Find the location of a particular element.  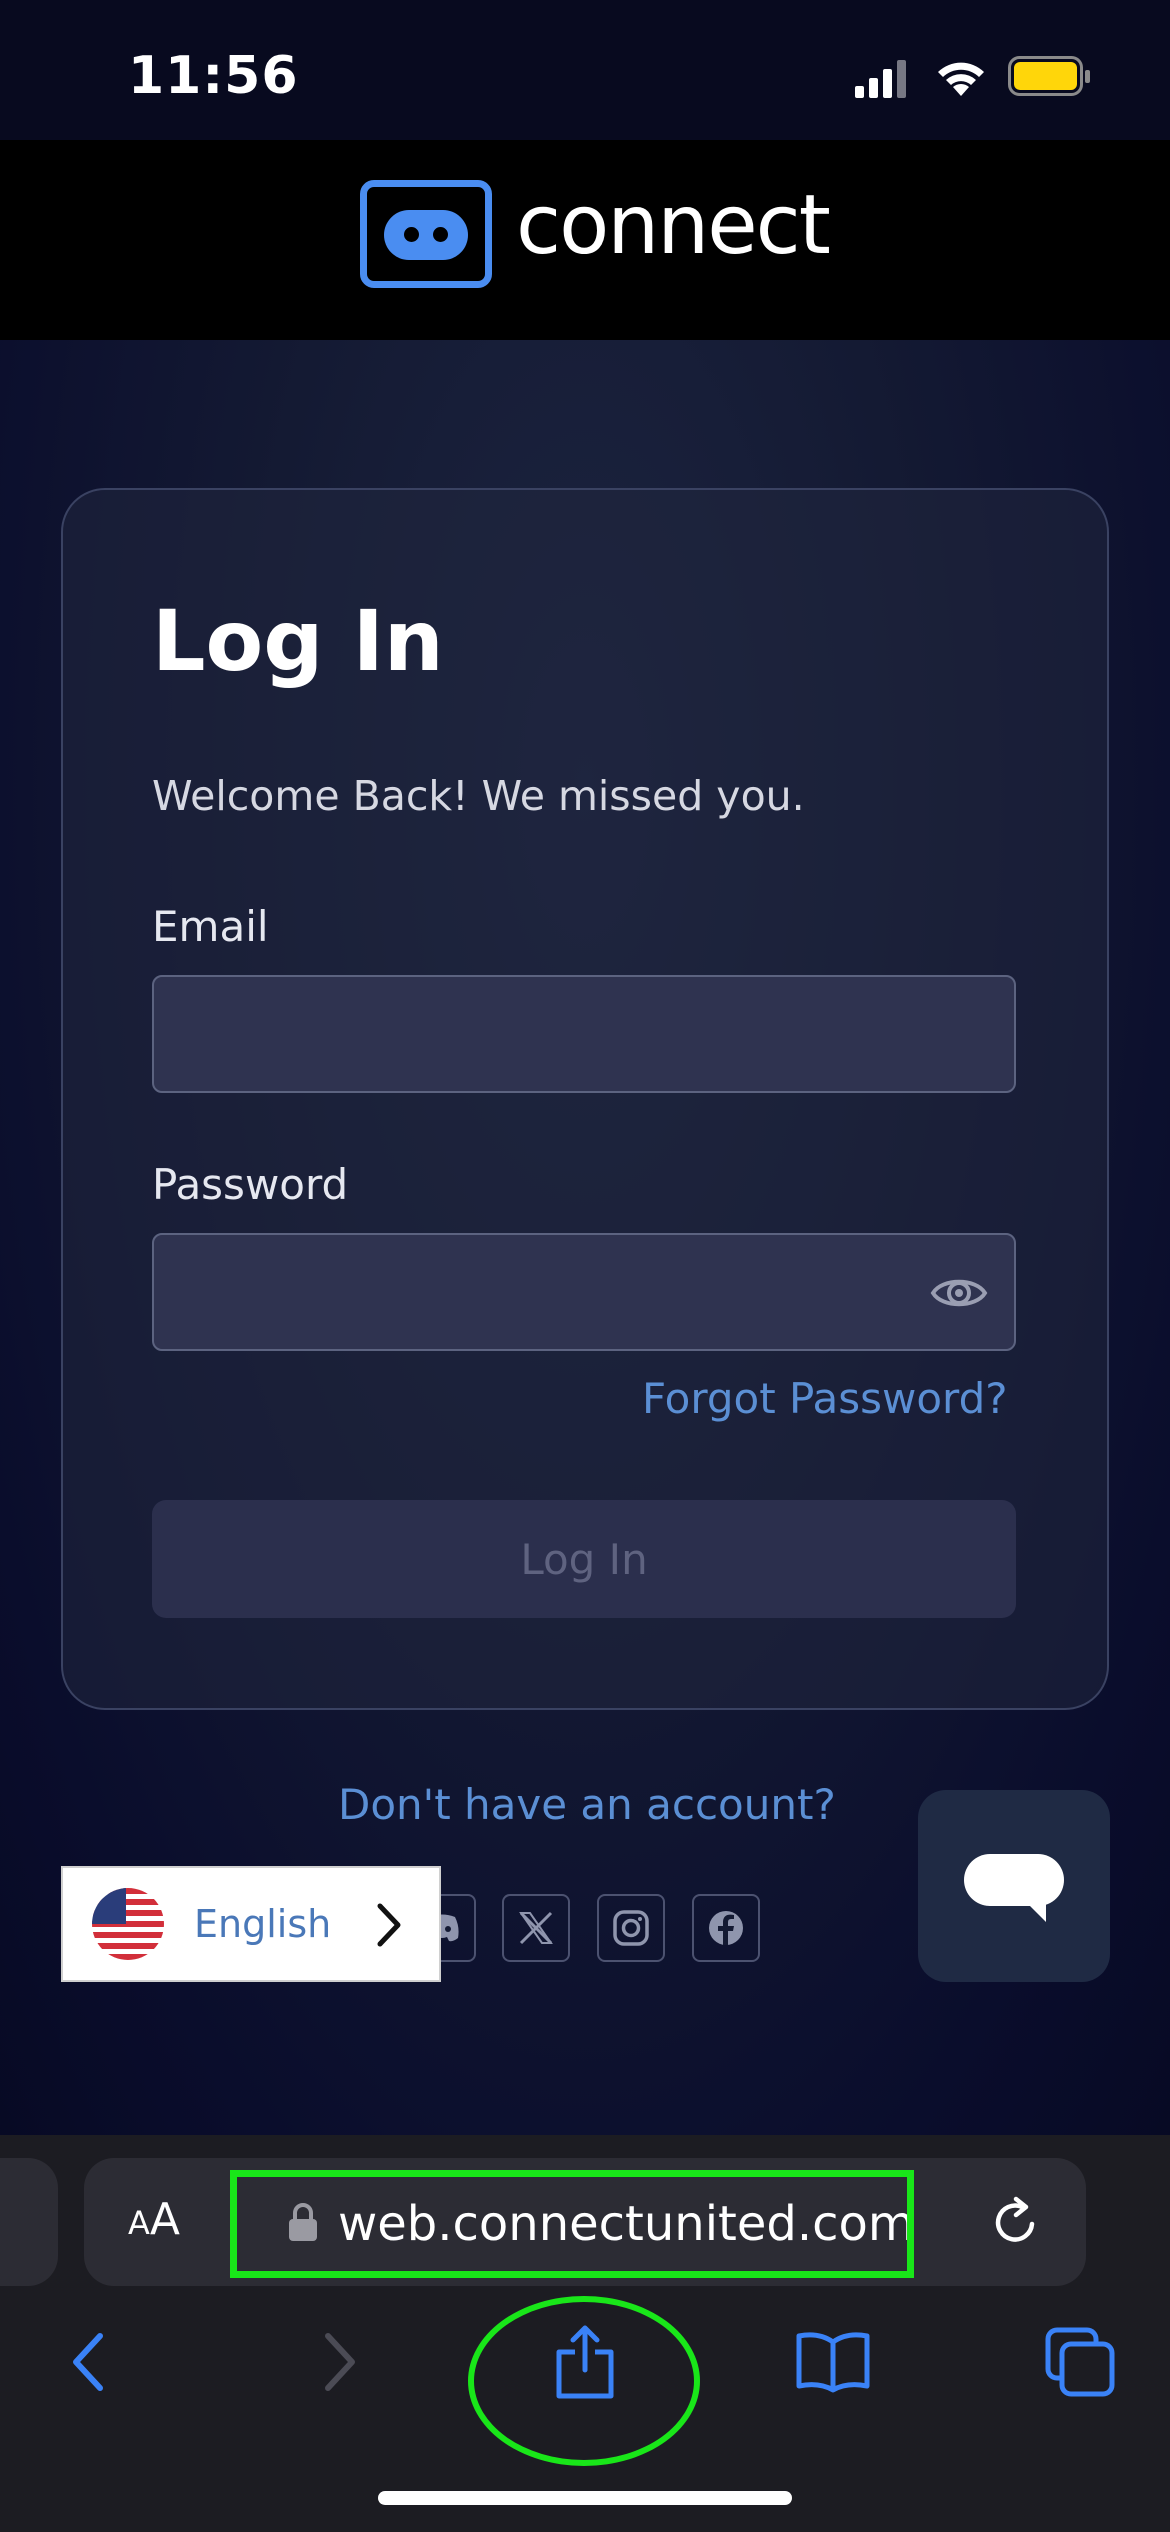

text-size-button: AA is located at coordinates (154, 2219).